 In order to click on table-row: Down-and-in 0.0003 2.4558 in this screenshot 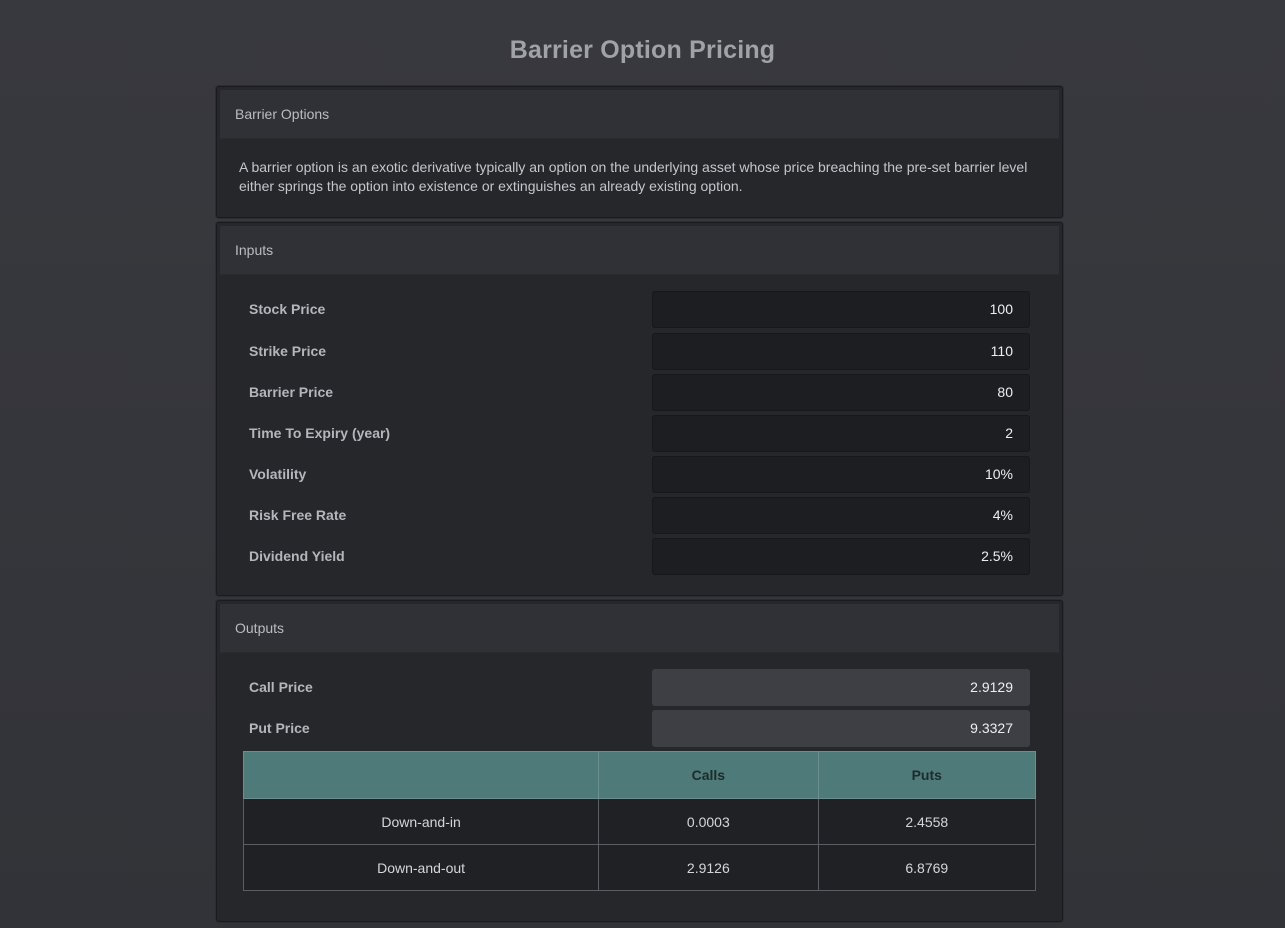, I will do `click(639, 821)`.